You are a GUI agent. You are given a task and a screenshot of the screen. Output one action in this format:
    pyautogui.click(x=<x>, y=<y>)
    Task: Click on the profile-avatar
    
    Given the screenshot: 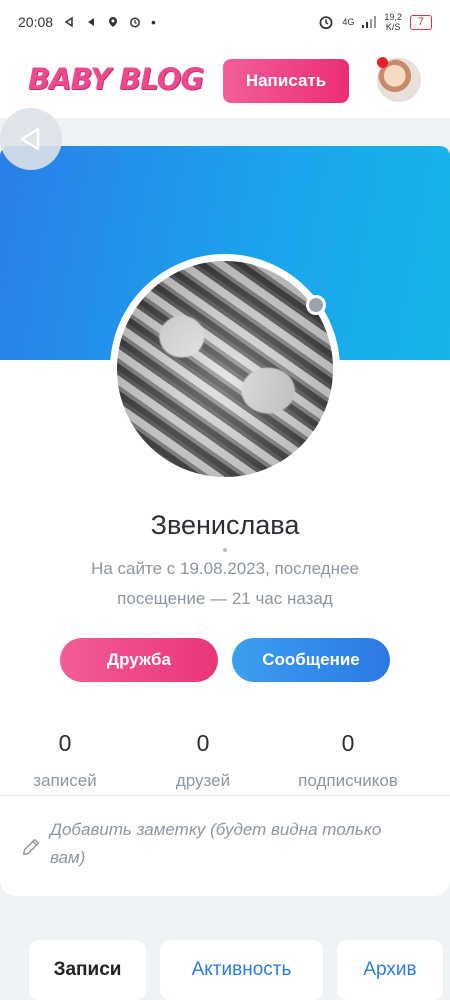 What is the action you would take?
    pyautogui.click(x=225, y=369)
    